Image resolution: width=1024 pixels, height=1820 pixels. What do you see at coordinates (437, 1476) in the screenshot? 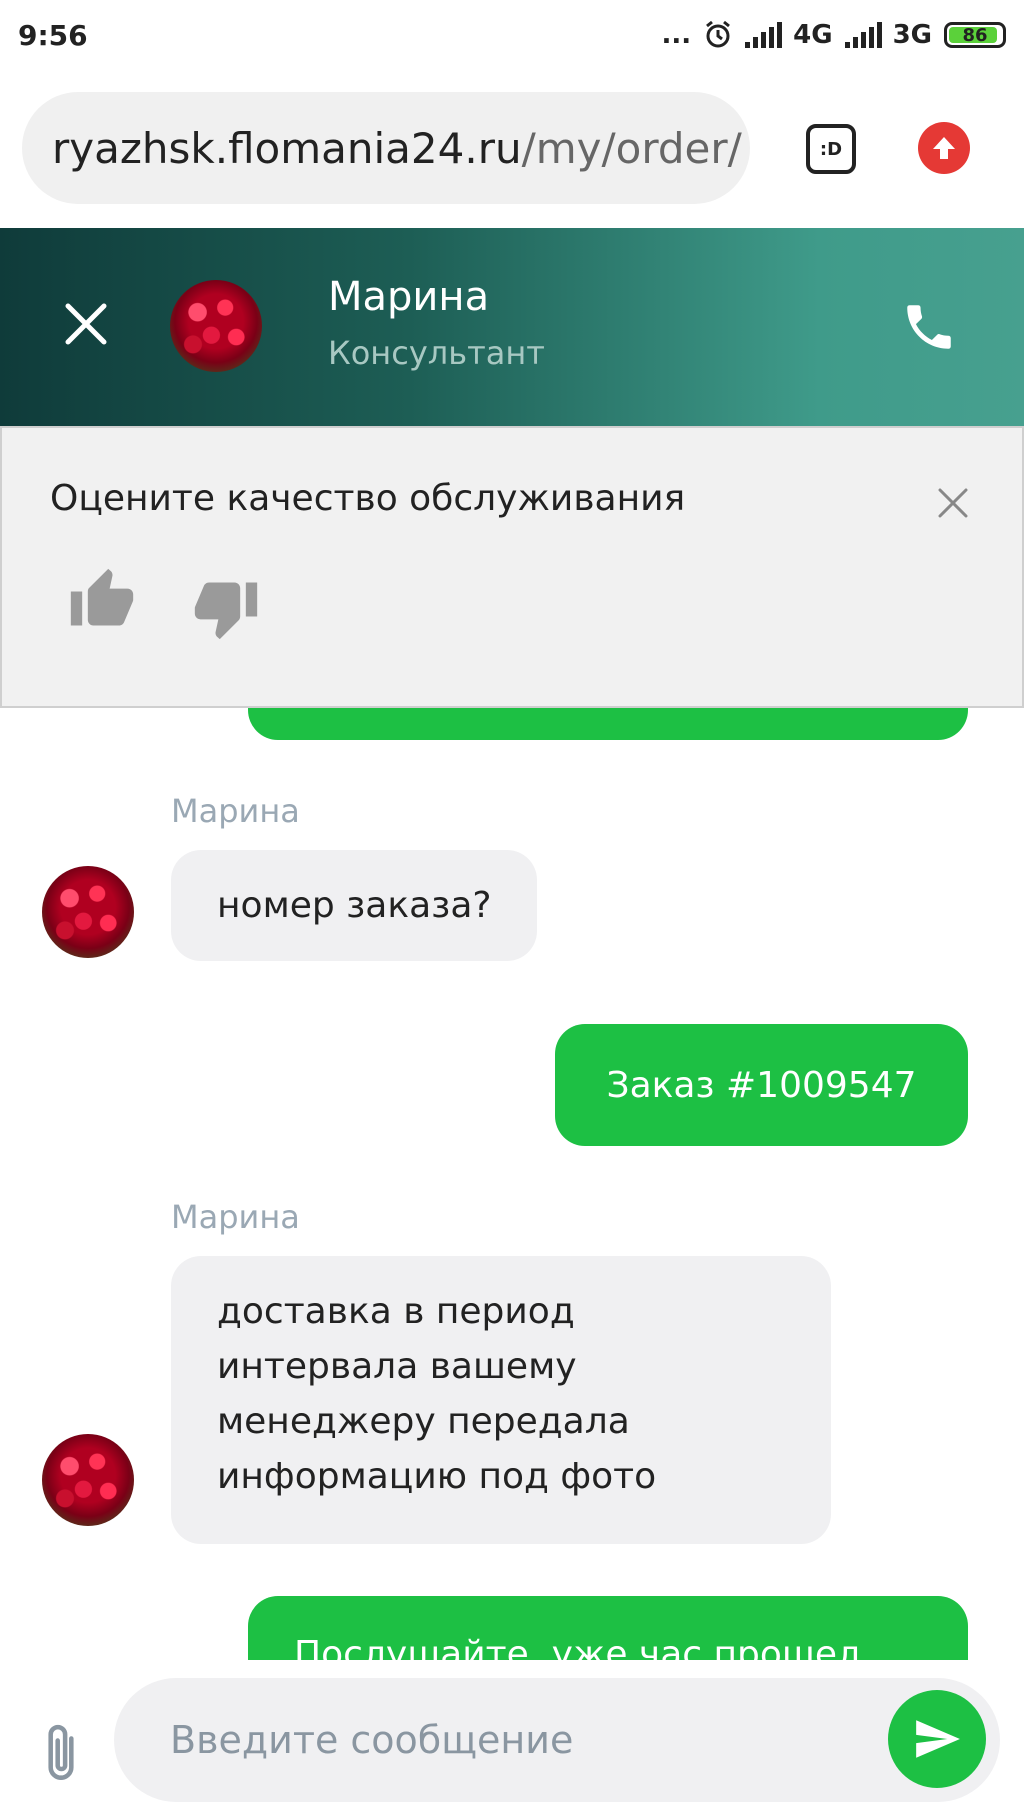
I see `incoming-message-line: информацию под фото` at bounding box center [437, 1476].